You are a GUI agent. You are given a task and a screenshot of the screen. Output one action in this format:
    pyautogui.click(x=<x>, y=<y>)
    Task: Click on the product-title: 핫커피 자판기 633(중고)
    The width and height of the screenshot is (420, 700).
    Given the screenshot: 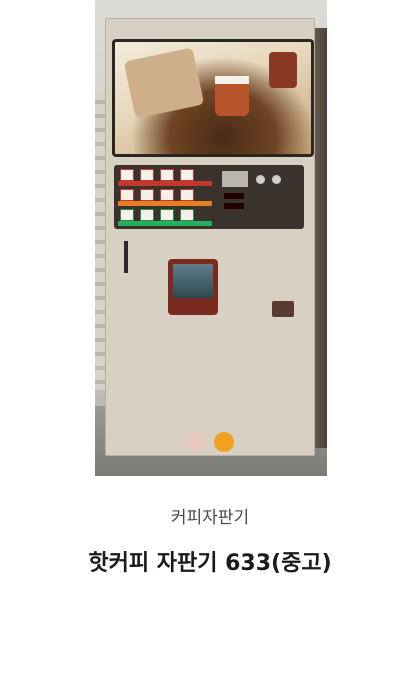 What is the action you would take?
    pyautogui.click(x=210, y=563)
    